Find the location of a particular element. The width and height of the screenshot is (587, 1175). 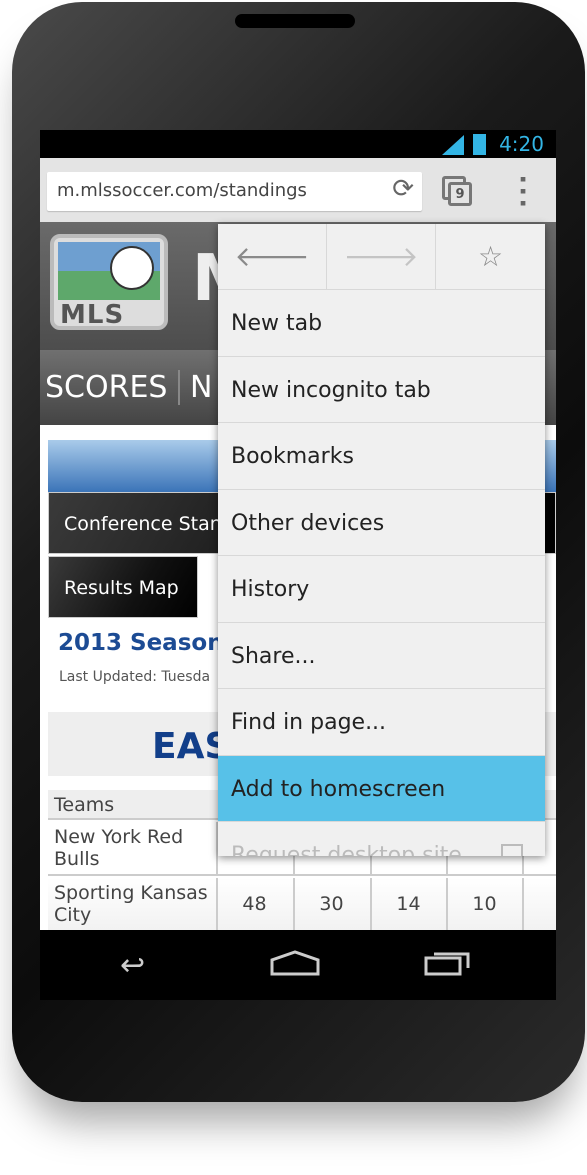

last-updated: Last Updated: Tuesda is located at coordinates (135, 677).